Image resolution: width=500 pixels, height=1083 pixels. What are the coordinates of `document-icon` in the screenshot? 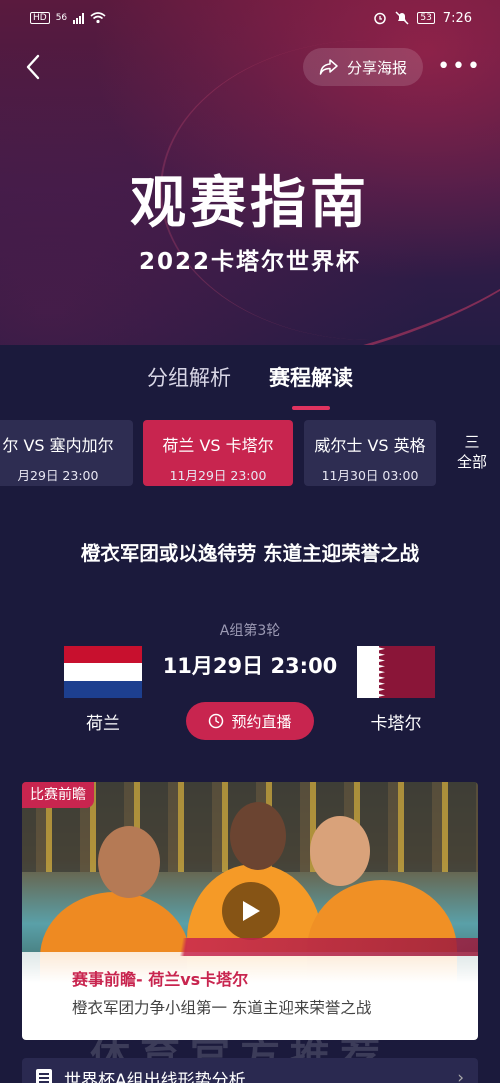 It's located at (44, 1076).